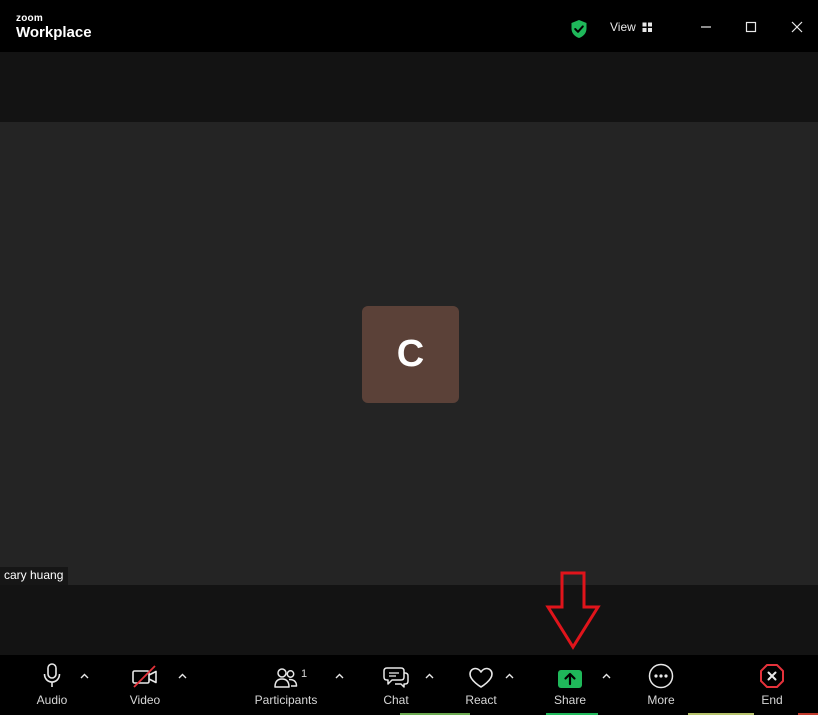 The image size is (818, 715). What do you see at coordinates (409, 87) in the screenshot?
I see `video-strip-top` at bounding box center [409, 87].